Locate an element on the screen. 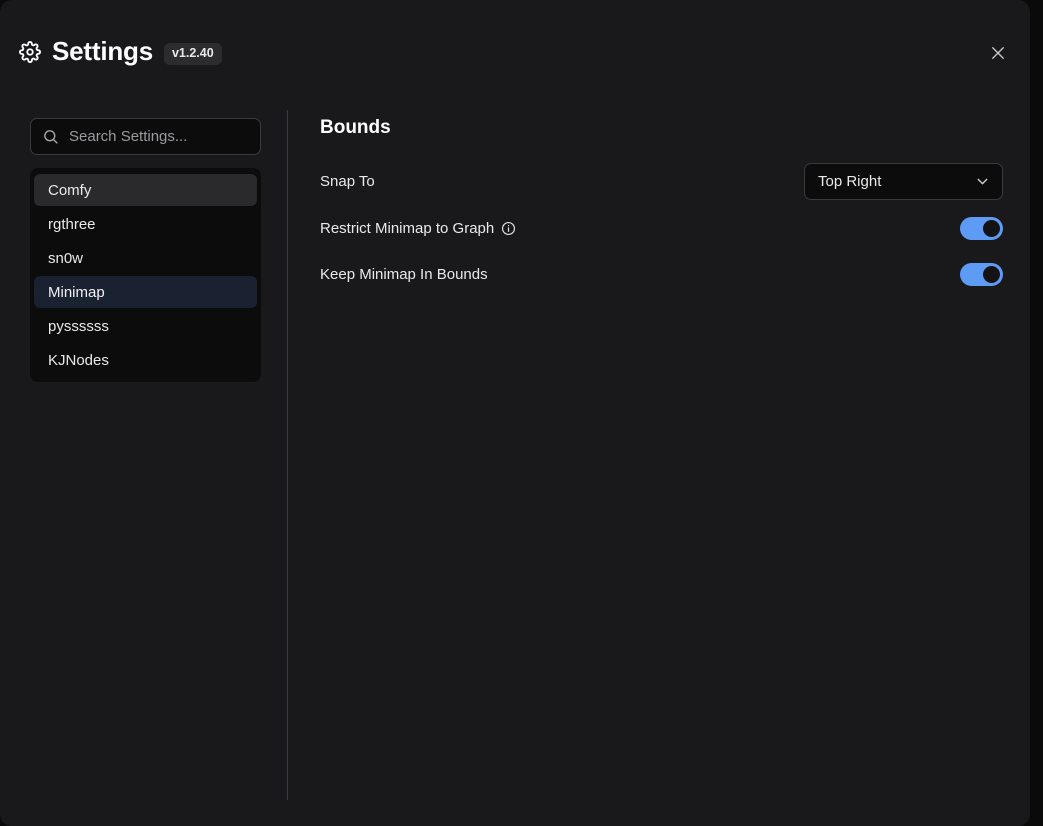 Image resolution: width=1043 pixels, height=826 pixels. info-circle-icon is located at coordinates (508, 228).